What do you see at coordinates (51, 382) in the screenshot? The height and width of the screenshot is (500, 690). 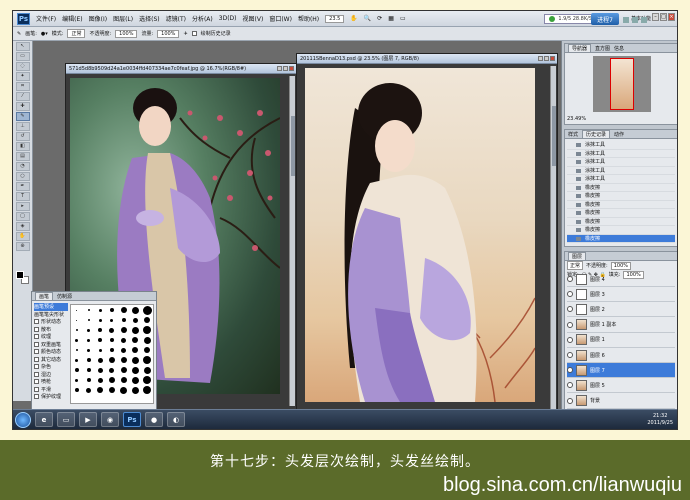 I see `brush-option-row: 喷枪` at bounding box center [51, 382].